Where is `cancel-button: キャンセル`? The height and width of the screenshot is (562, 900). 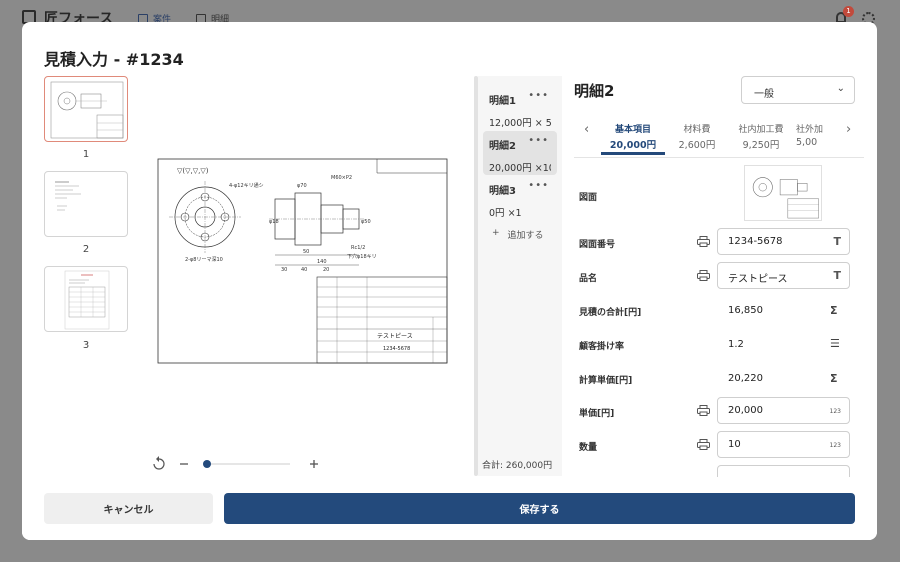 cancel-button: キャンセル is located at coordinates (128, 508).